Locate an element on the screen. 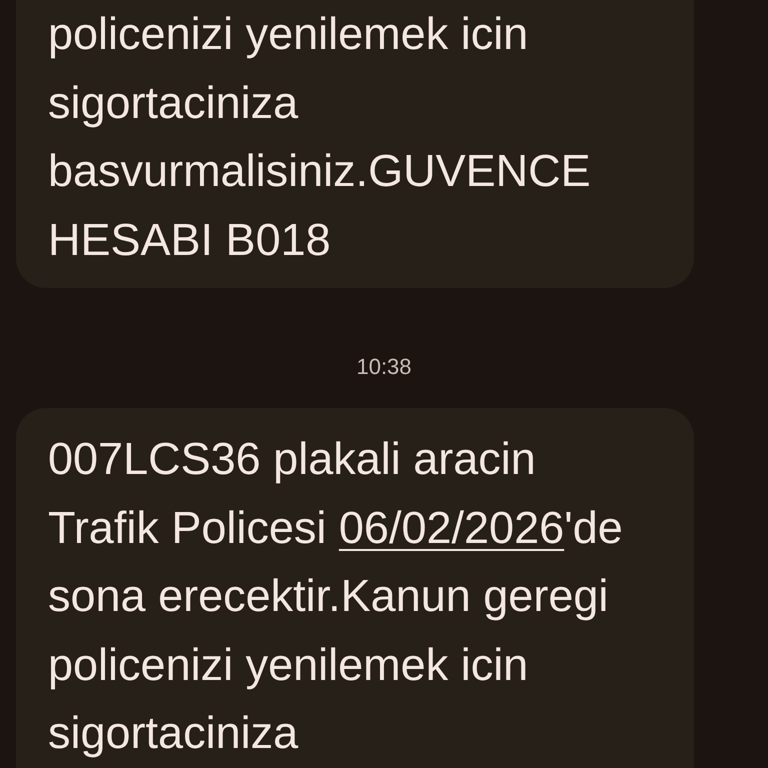 Image resolution: width=768 pixels, height=768 pixels. timestamp: 10:38 is located at coordinates (384, 367).